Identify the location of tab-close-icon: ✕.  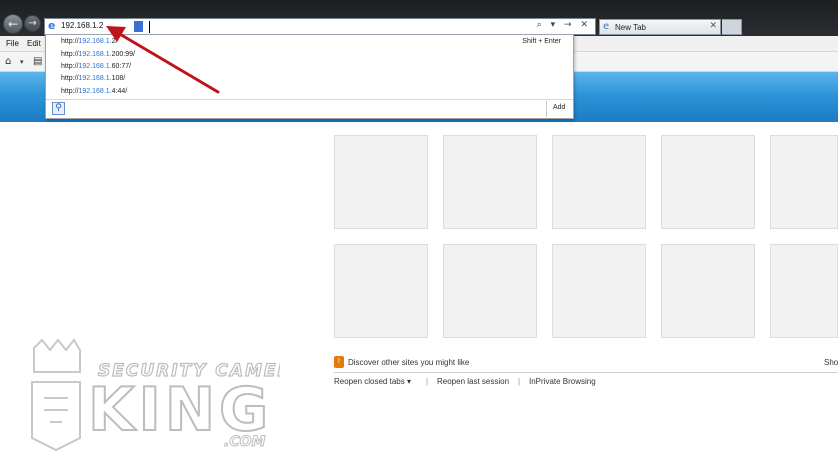
(713, 26).